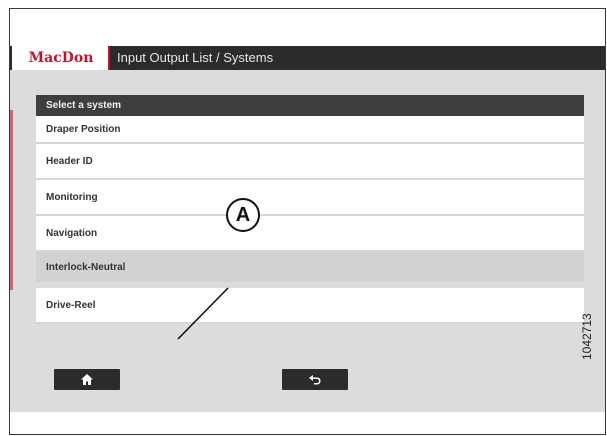  What do you see at coordinates (203, 313) in the screenshot?
I see `callout-leader-line` at bounding box center [203, 313].